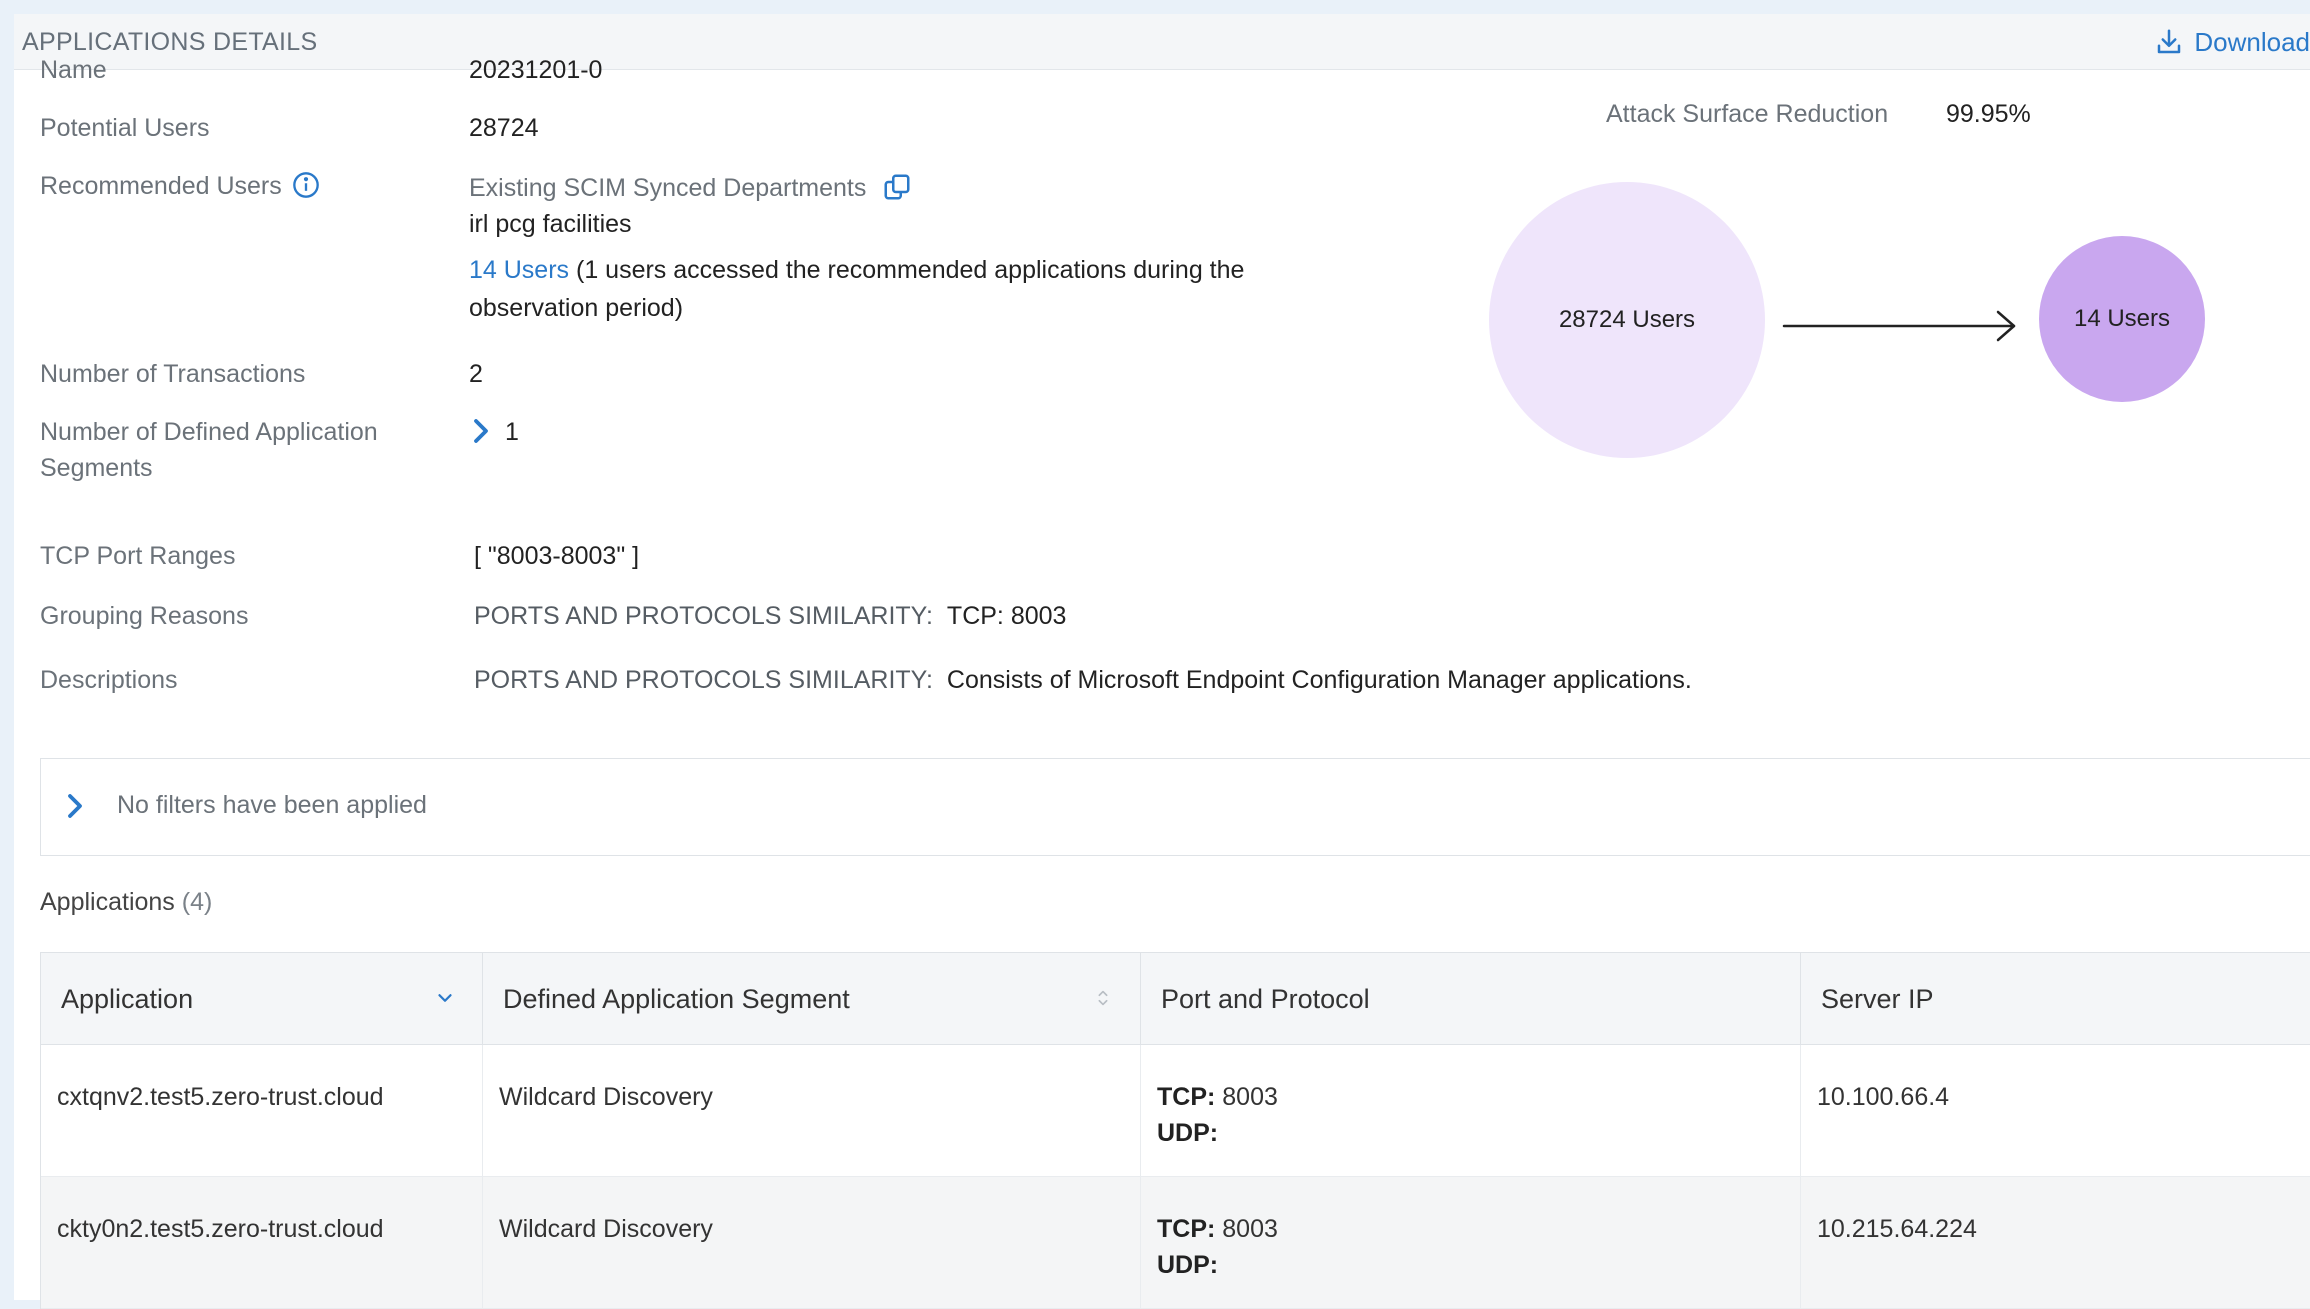  Describe the element at coordinates (476, 374) in the screenshot. I see `transactions-value: 2` at that location.